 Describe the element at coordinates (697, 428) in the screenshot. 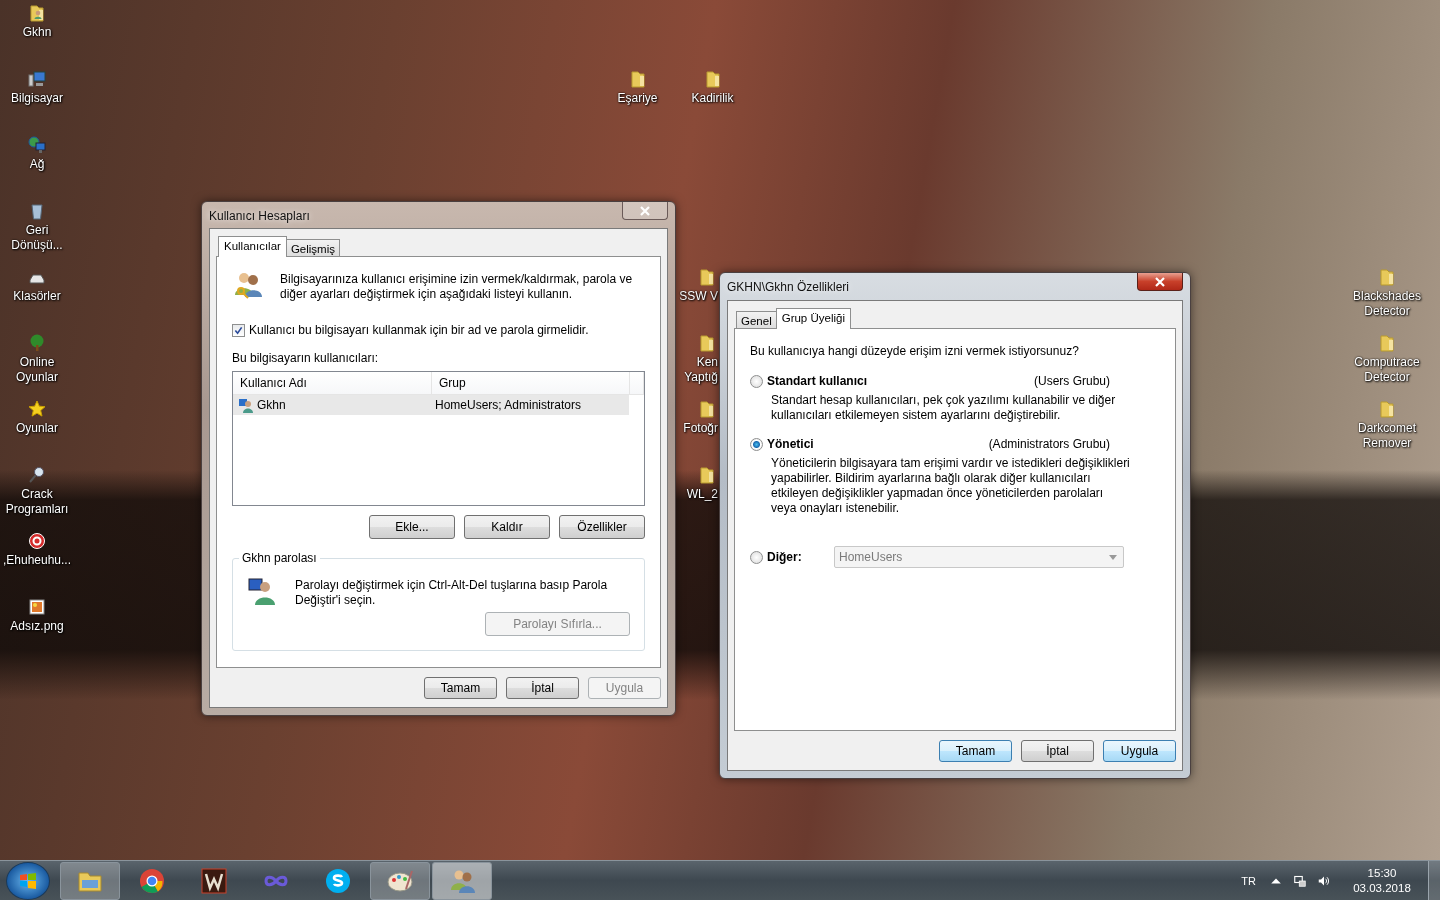

I see `desktop-icon-label: Fotoğr` at that location.